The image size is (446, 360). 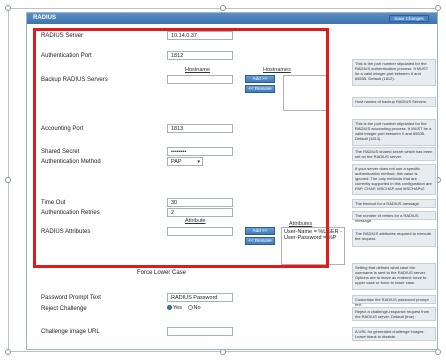 What do you see at coordinates (71, 298) in the screenshot?
I see `password-prompt-label: Password Prompt Text` at bounding box center [71, 298].